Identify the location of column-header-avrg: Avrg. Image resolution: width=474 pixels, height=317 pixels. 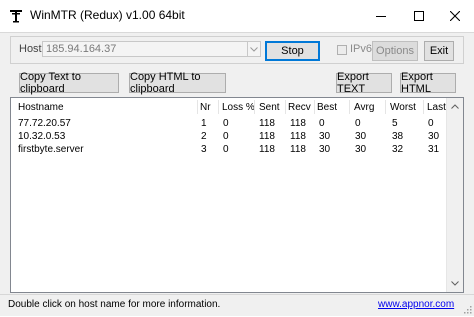
(364, 107).